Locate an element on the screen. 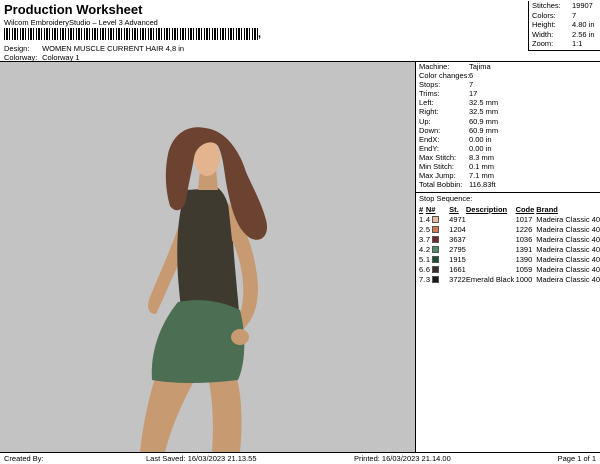 The width and height of the screenshot is (600, 464). table-row: 3. 7 3637 1036 Madeira Classic 40 is located at coordinates (508, 239).